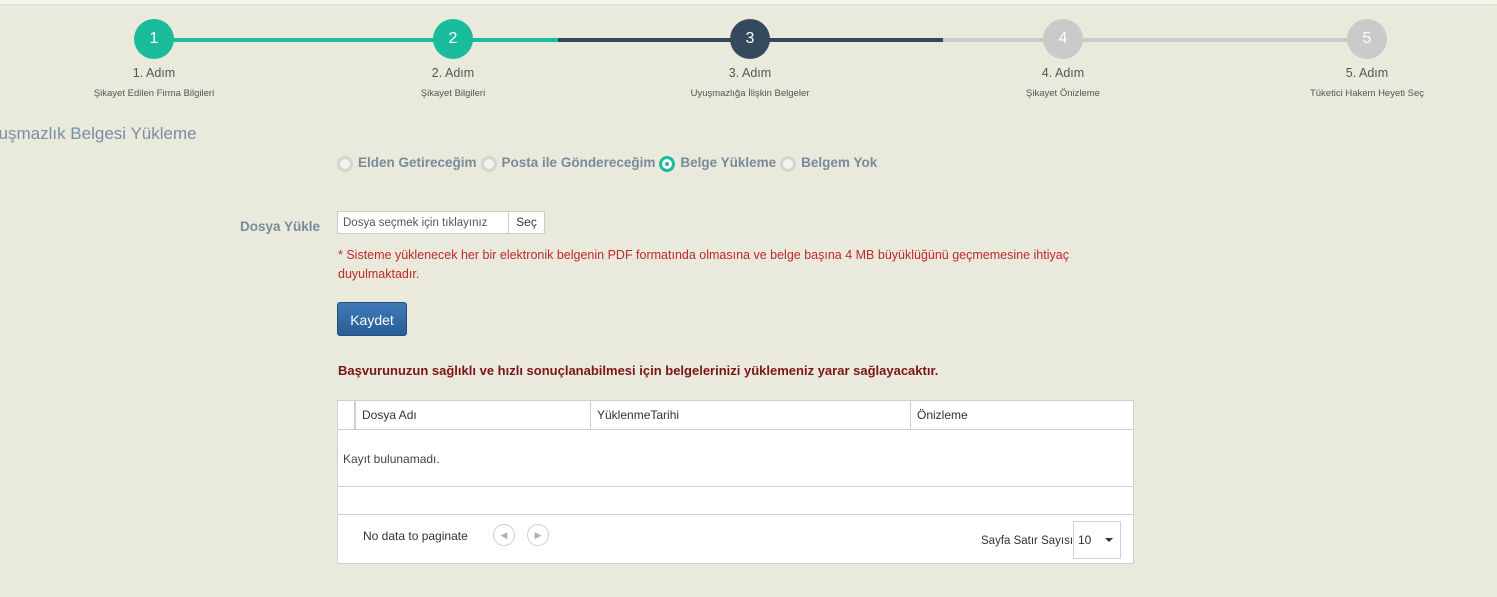 The height and width of the screenshot is (597, 1497). I want to click on column-header-file-name: Dosya Adı, so click(472, 415).